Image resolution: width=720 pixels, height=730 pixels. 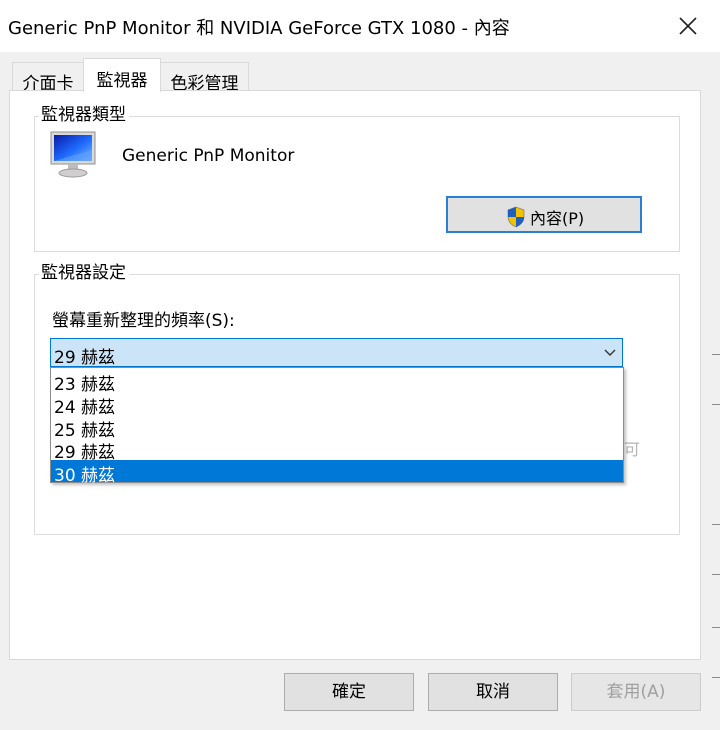 I want to click on refresh-rate-dropdown-list: 23 赫茲 24 赫茲 25 赫茲 29 赫茲 30 赫茲, so click(x=337, y=426).